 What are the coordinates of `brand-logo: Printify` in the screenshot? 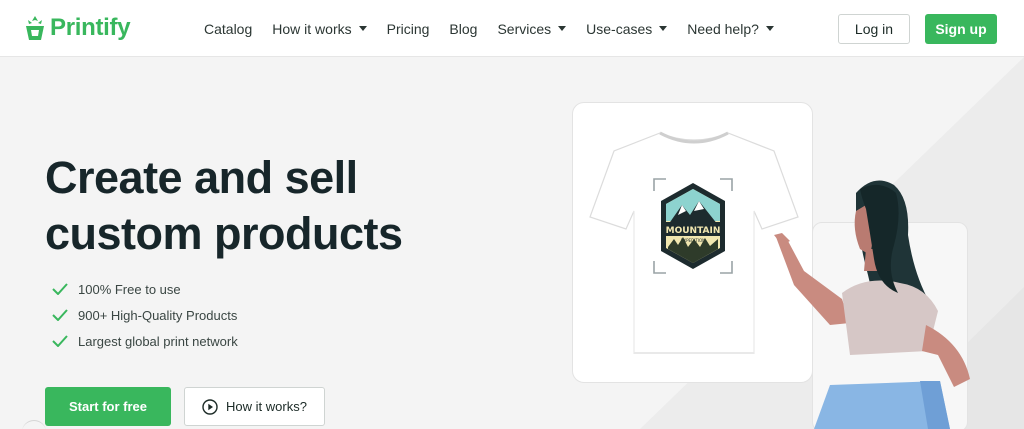 It's located at (77, 28).